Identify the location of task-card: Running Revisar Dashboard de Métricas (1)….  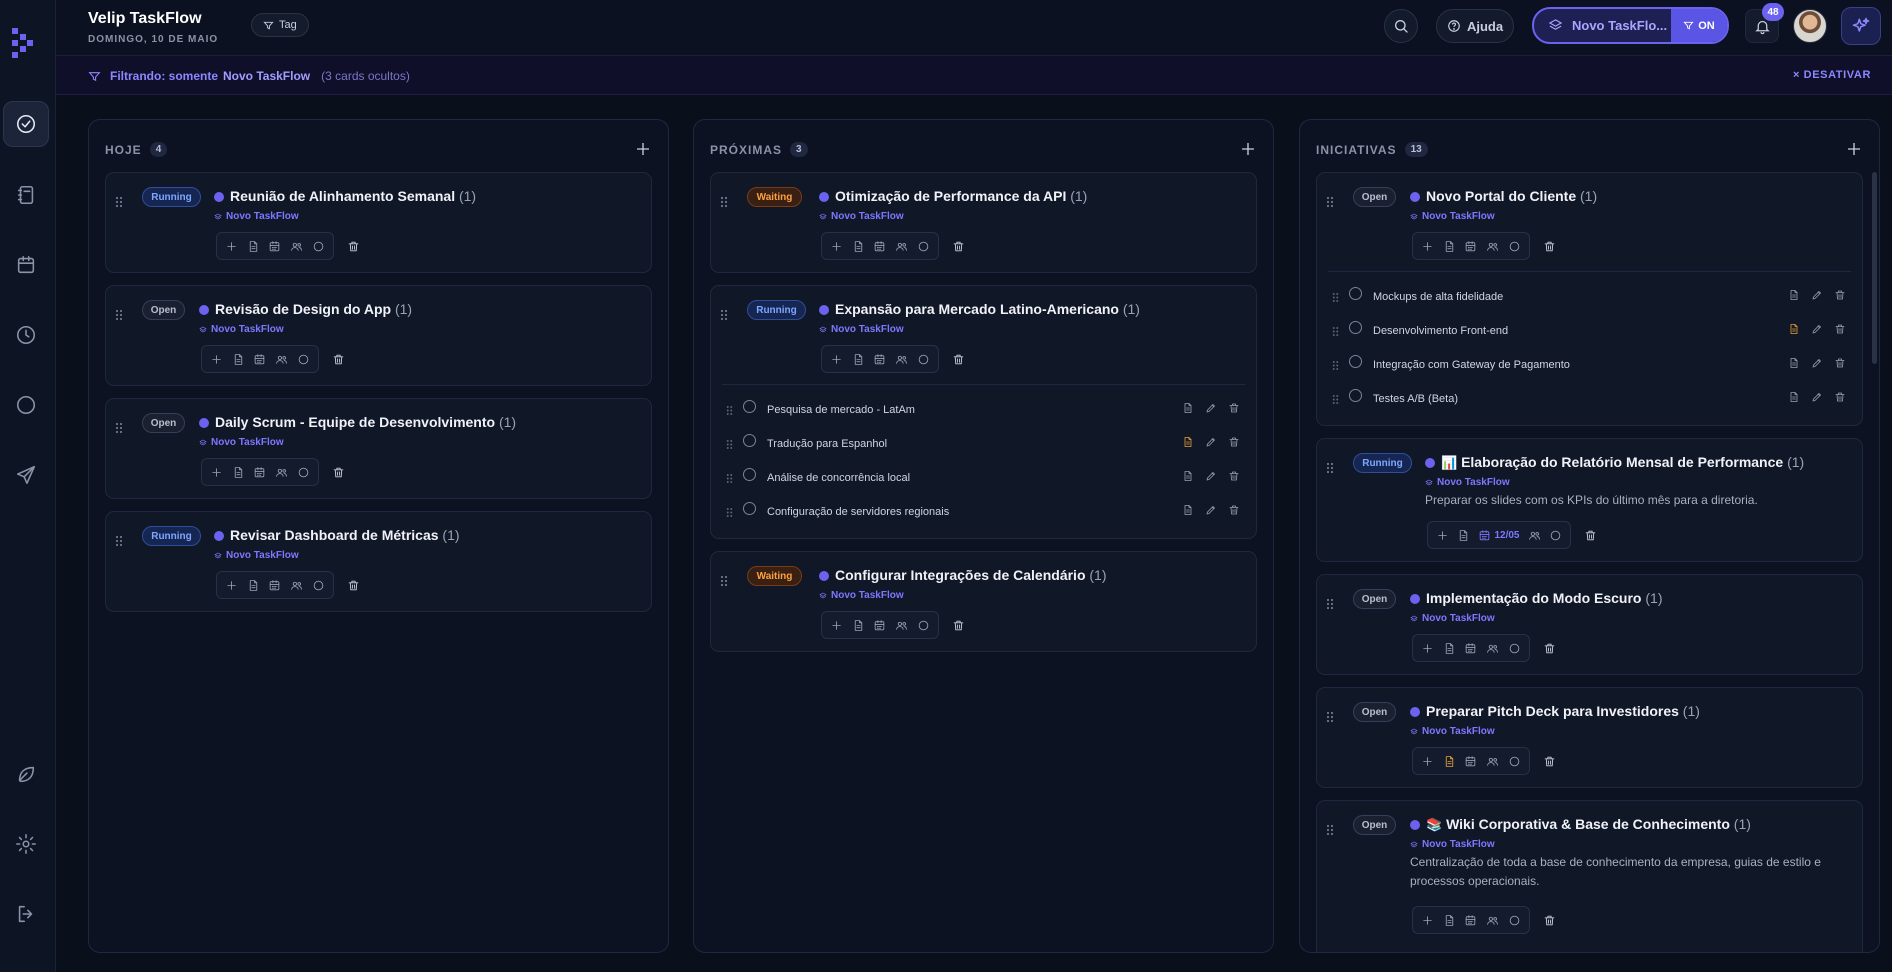
(378, 561).